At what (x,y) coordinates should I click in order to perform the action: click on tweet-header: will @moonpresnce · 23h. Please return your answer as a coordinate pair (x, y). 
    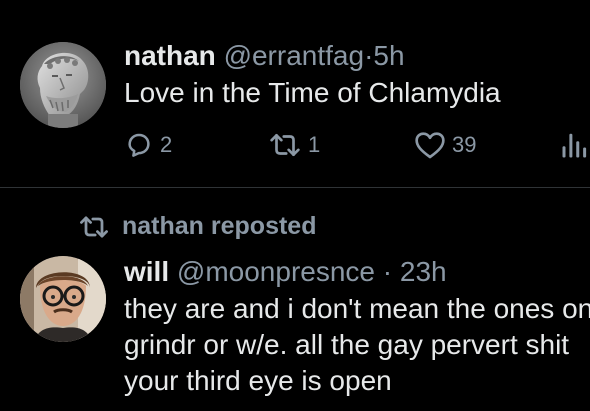
    Looking at the image, I should click on (285, 272).